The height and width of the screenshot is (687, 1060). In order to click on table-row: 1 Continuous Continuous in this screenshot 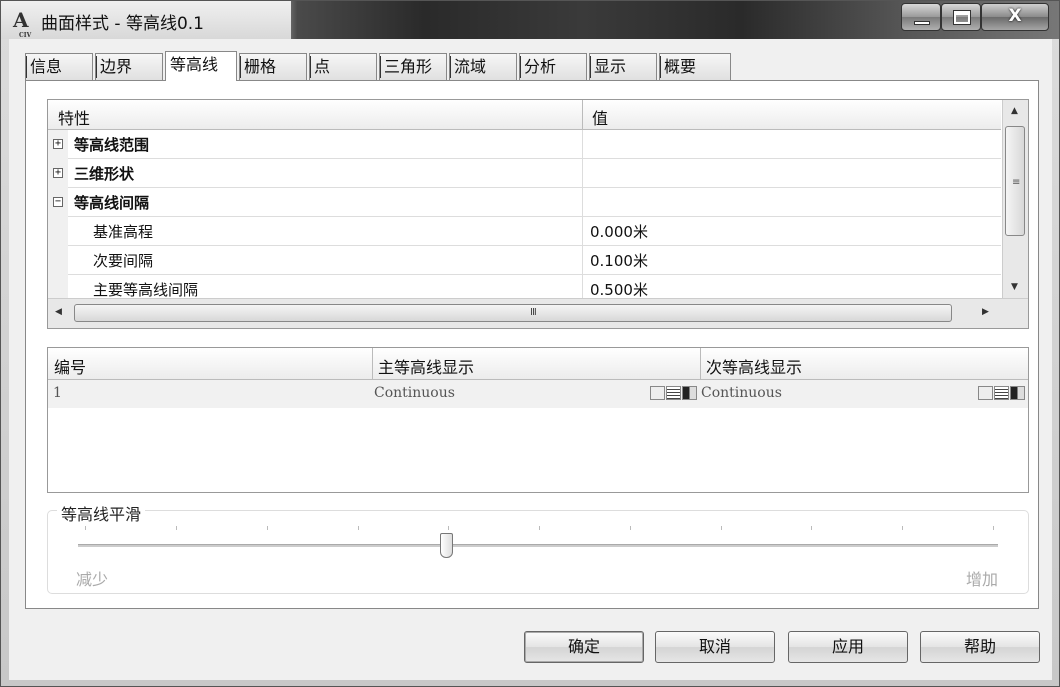, I will do `click(538, 394)`.